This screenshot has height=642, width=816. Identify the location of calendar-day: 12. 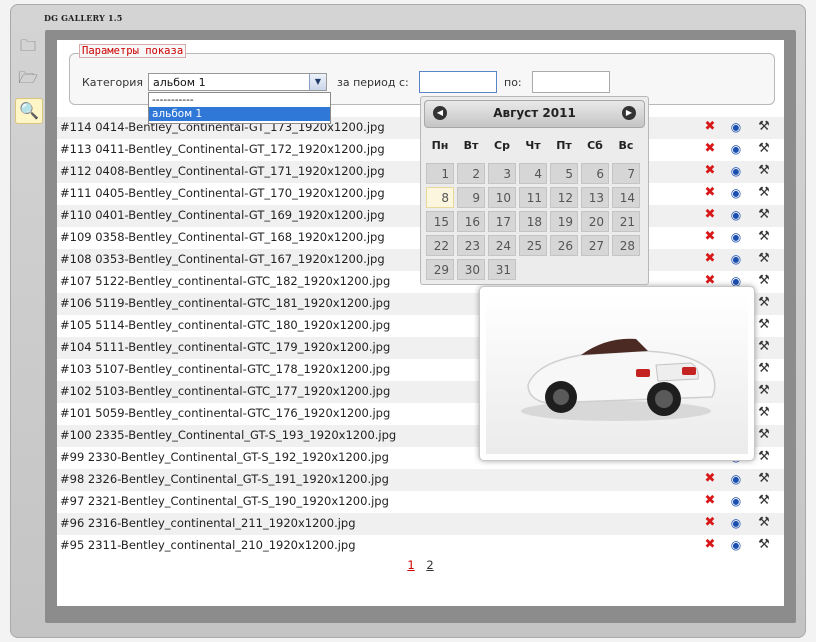
(564, 197).